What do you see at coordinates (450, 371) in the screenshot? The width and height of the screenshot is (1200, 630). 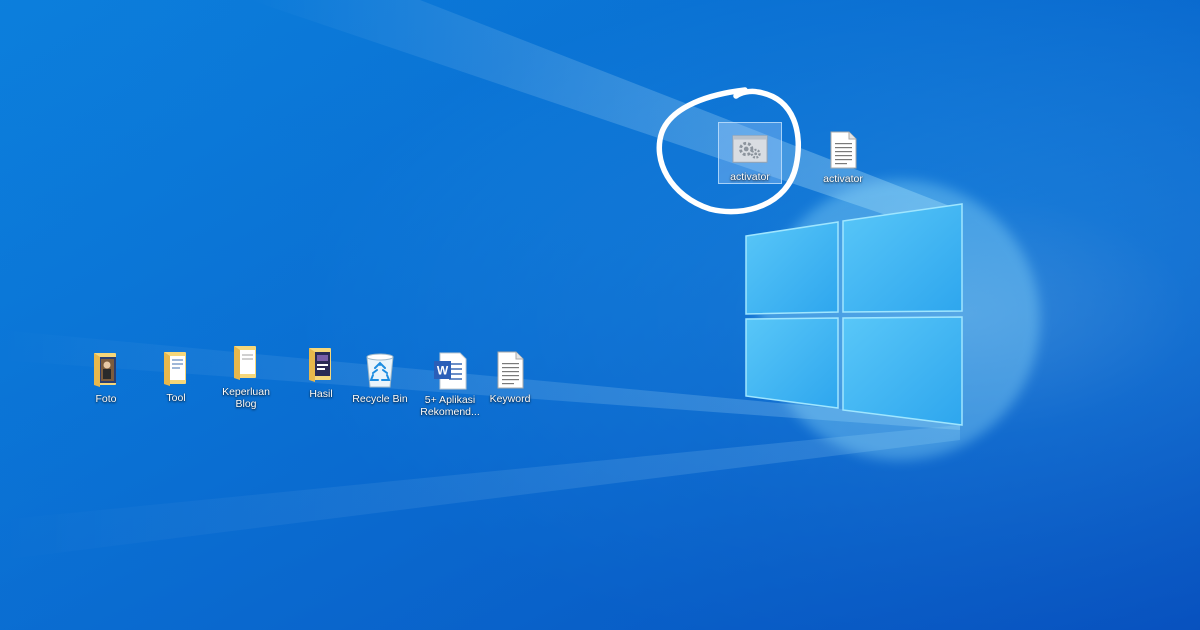 I see `word-document-icon: W` at bounding box center [450, 371].